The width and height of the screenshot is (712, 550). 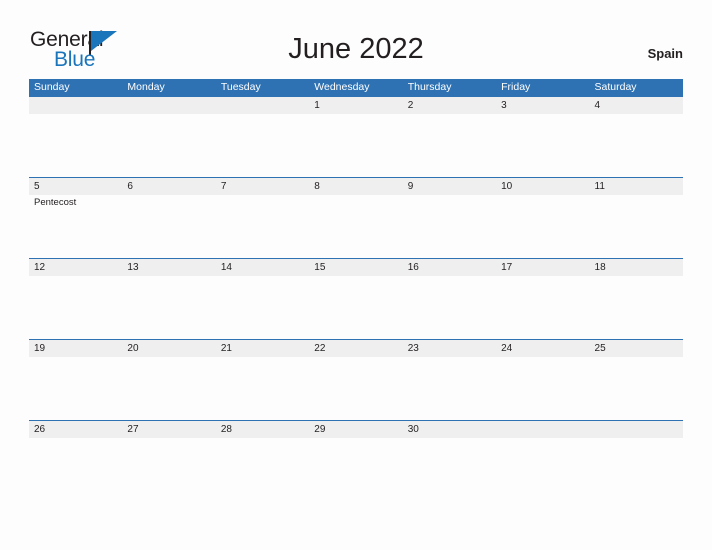 I want to click on page-header: General Blue June 2022 Spain, so click(x=356, y=39).